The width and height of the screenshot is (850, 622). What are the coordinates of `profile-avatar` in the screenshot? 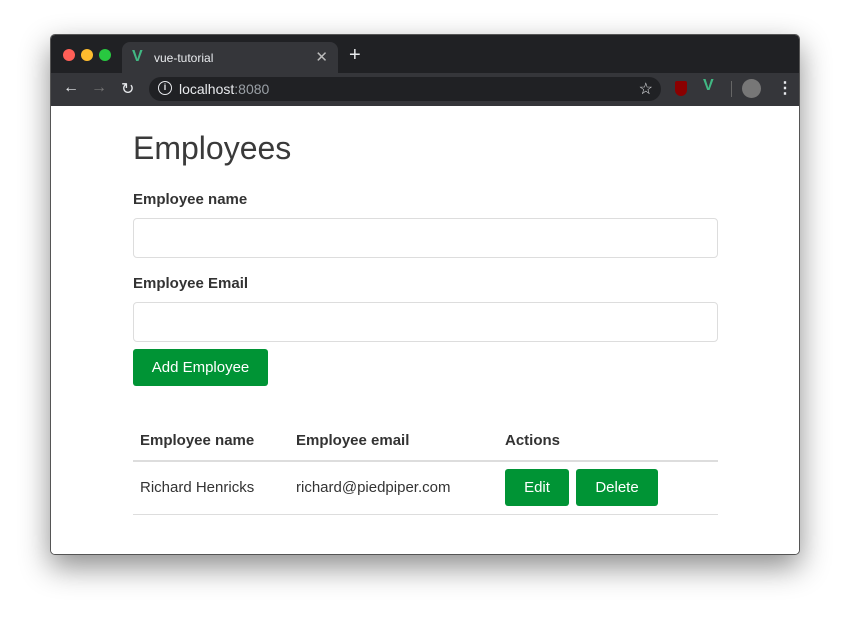 It's located at (751, 88).